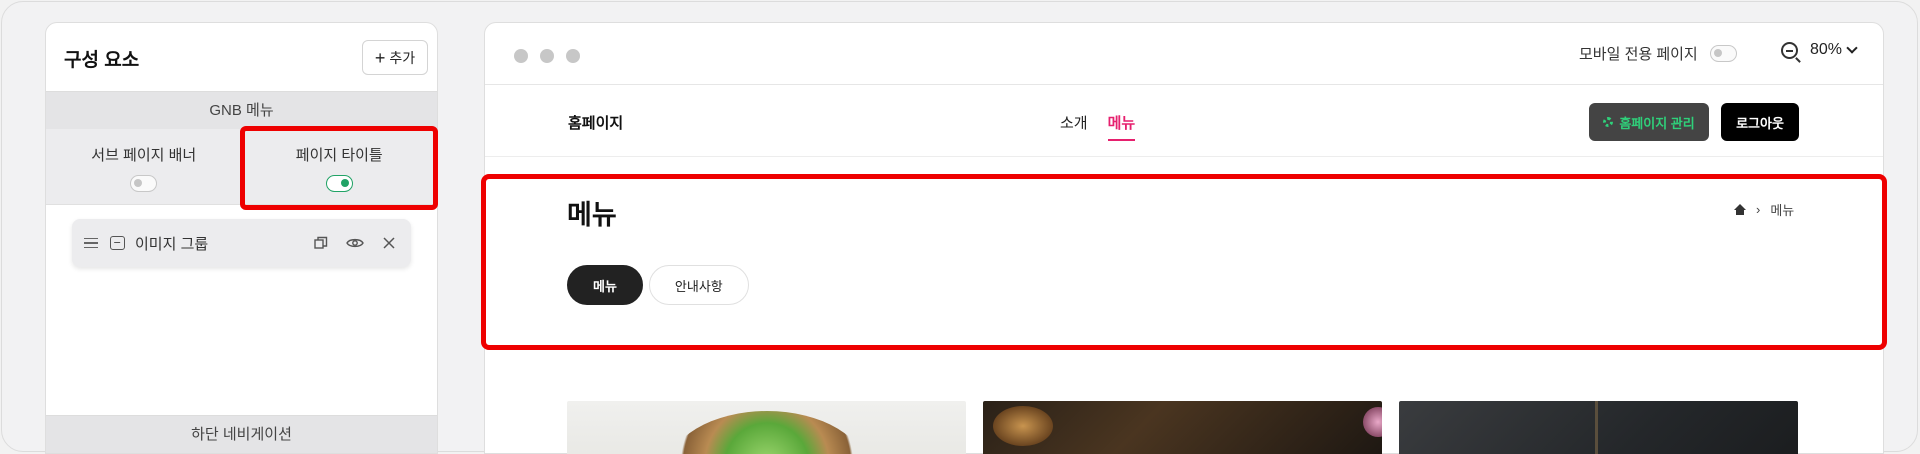 The width and height of the screenshot is (1920, 454). I want to click on manage-label: 홈페이지 관리, so click(1657, 123).